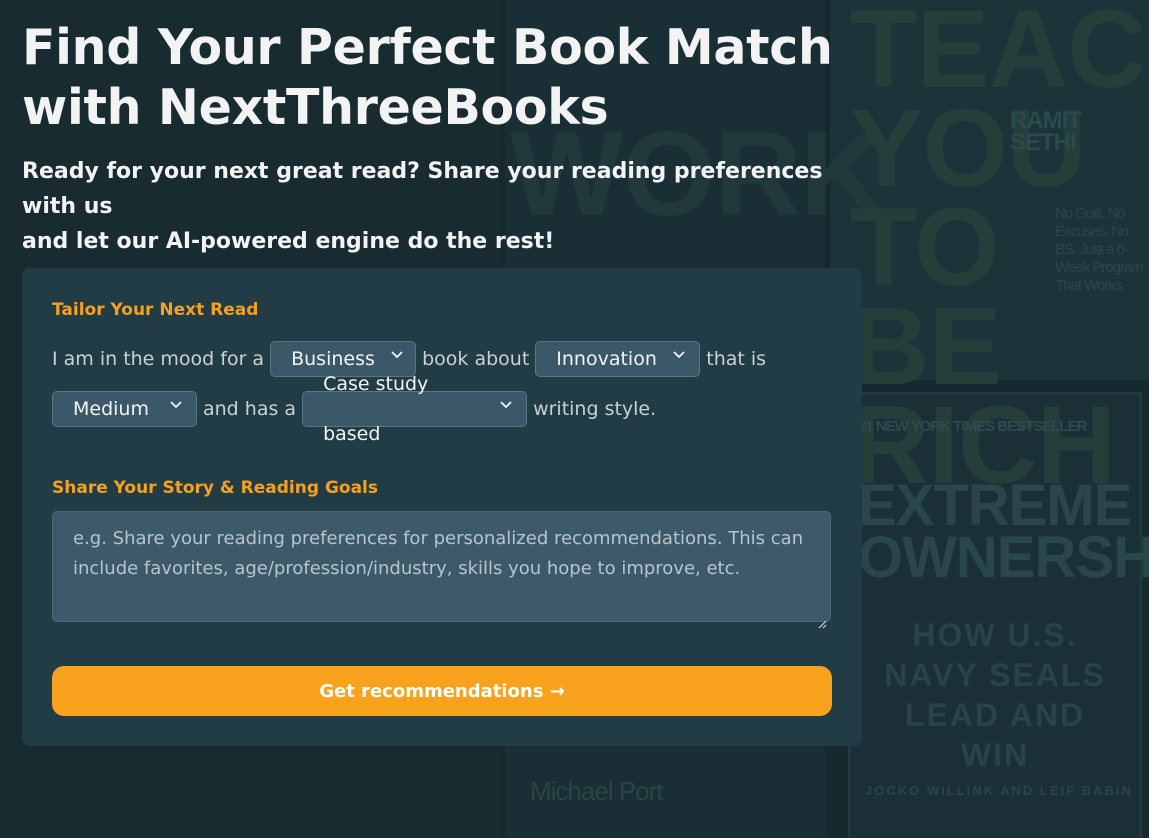 The image size is (1149, 838). Describe the element at coordinates (995, 695) in the screenshot. I see `background-cover-extreme-subtitle: HOW U.S. NAVY SEALS LEAD AND WIN` at that location.